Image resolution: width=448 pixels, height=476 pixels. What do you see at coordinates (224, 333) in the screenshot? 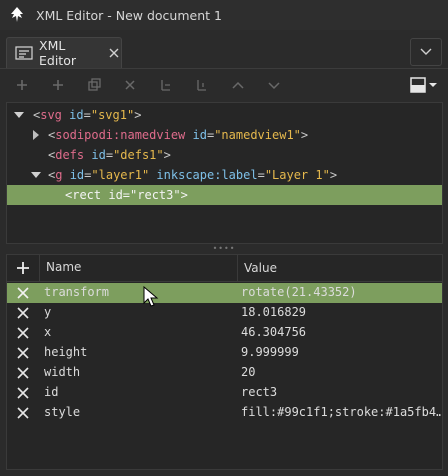
I see `attribute-row: x 46.304756` at bounding box center [224, 333].